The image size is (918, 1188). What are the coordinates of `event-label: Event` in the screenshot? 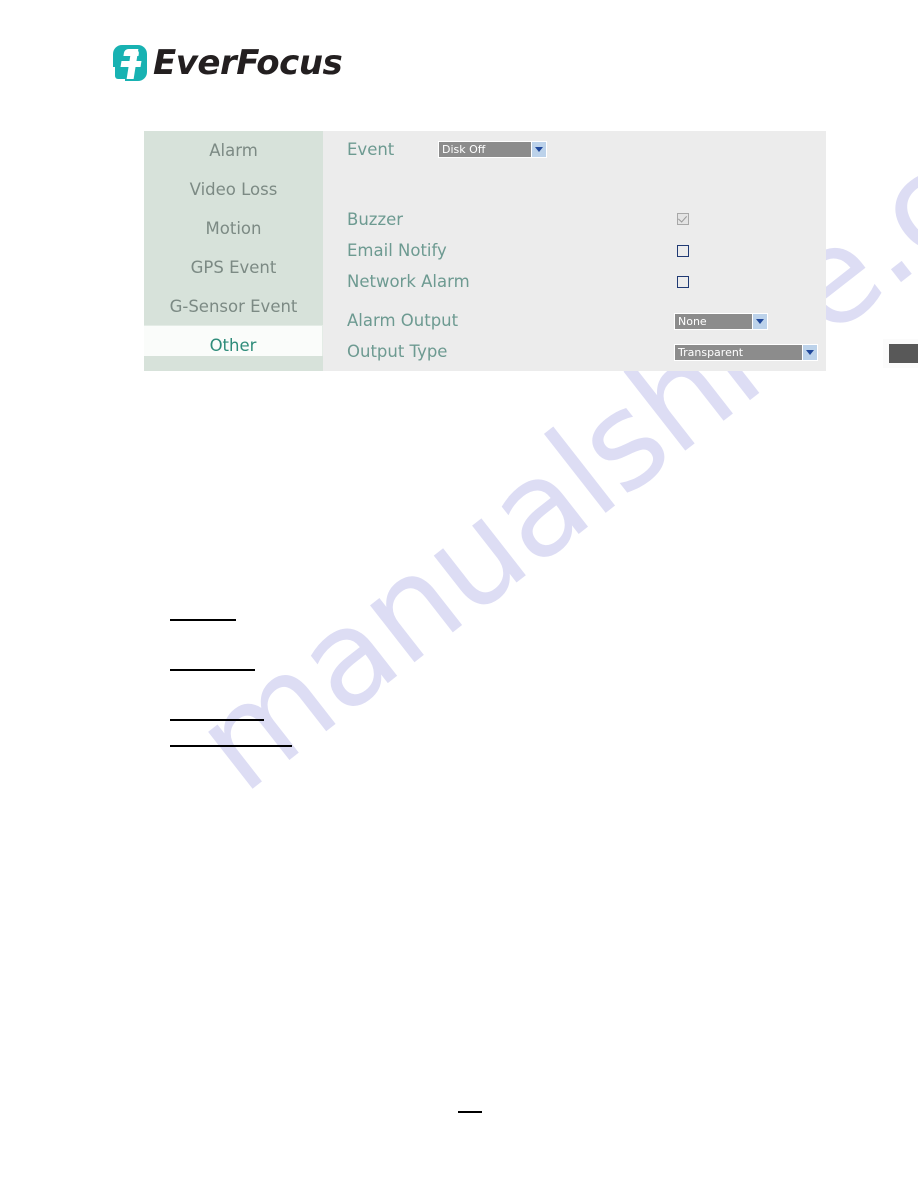 It's located at (371, 149).